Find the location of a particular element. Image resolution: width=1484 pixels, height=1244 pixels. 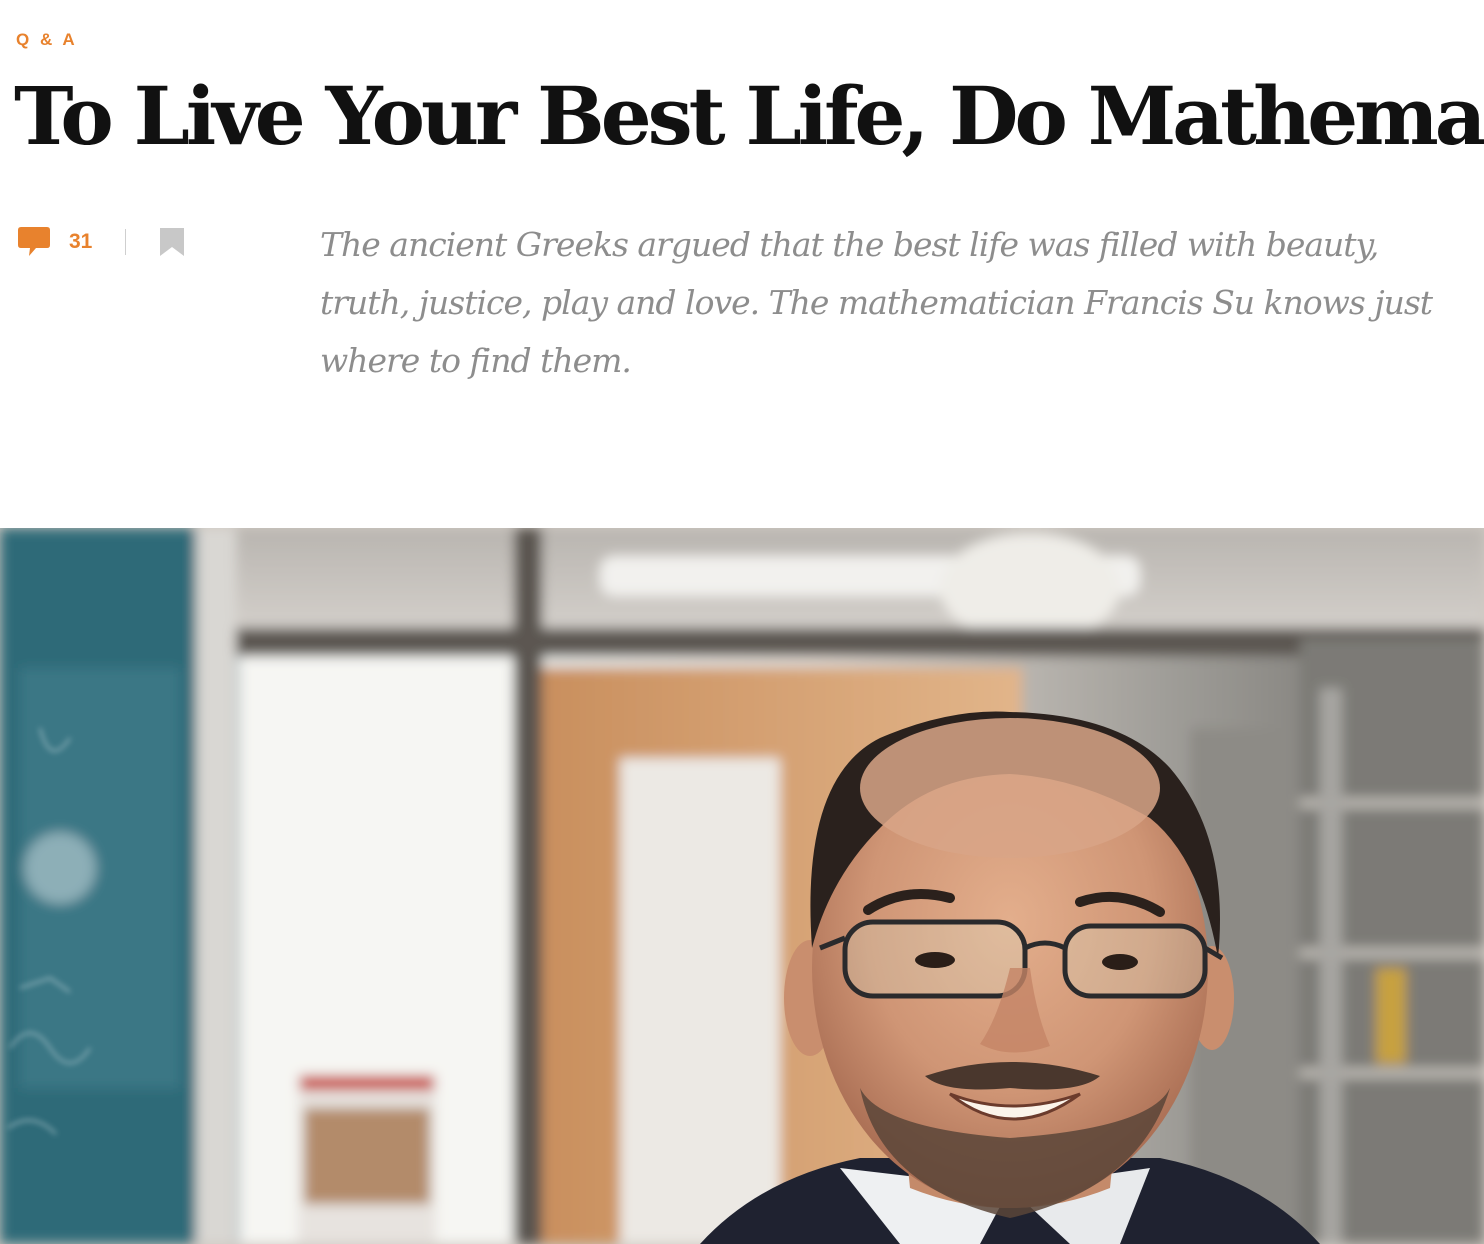

bookmark-icon is located at coordinates (172, 242).